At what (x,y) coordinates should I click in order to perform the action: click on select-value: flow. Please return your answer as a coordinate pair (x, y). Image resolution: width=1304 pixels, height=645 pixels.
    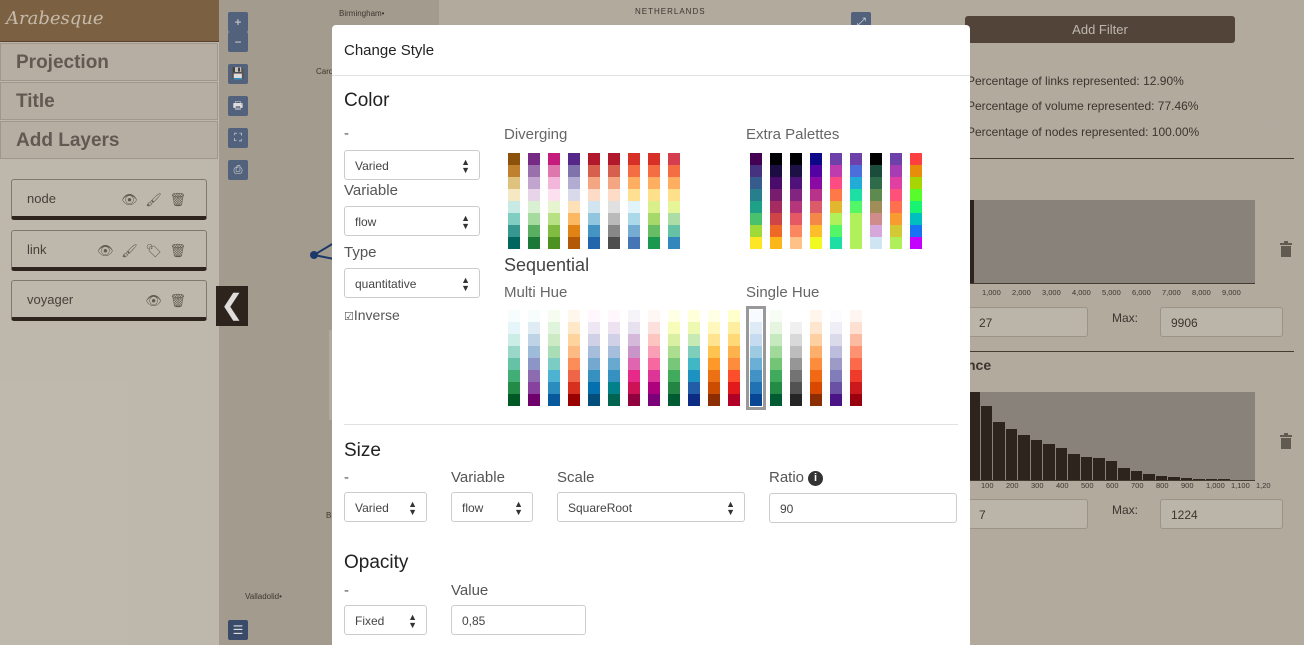
    Looking at the image, I should click on (366, 222).